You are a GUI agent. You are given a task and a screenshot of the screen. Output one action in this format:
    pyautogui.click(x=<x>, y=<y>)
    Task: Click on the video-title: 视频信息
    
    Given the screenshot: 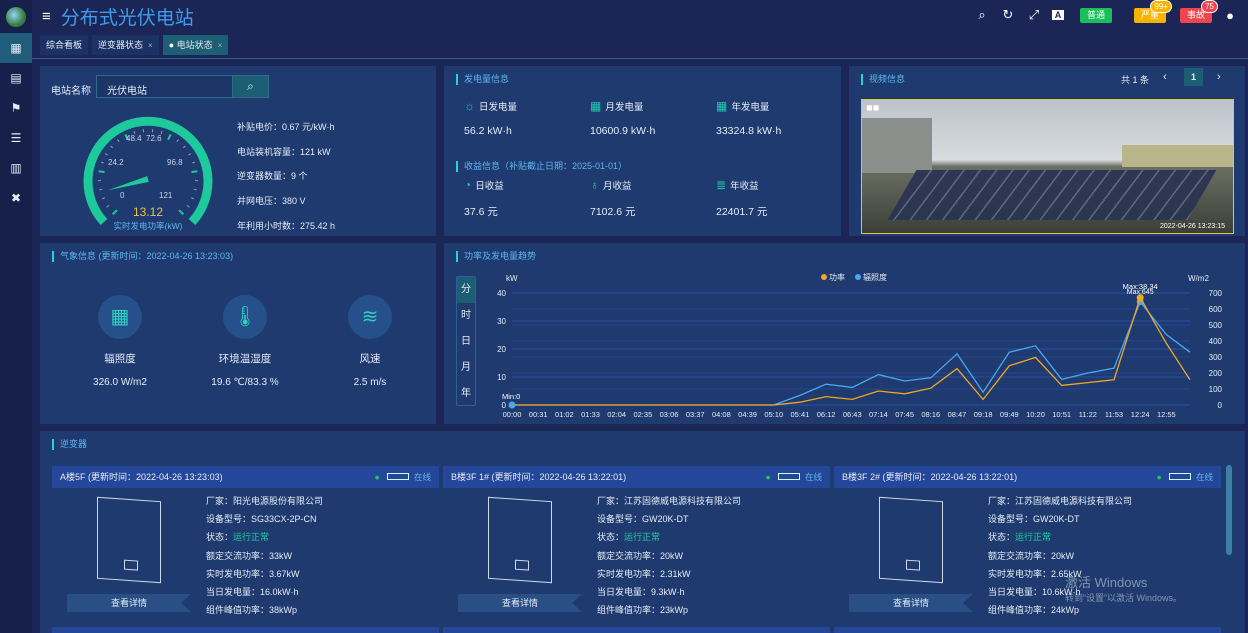 What is the action you would take?
    pyautogui.click(x=883, y=79)
    